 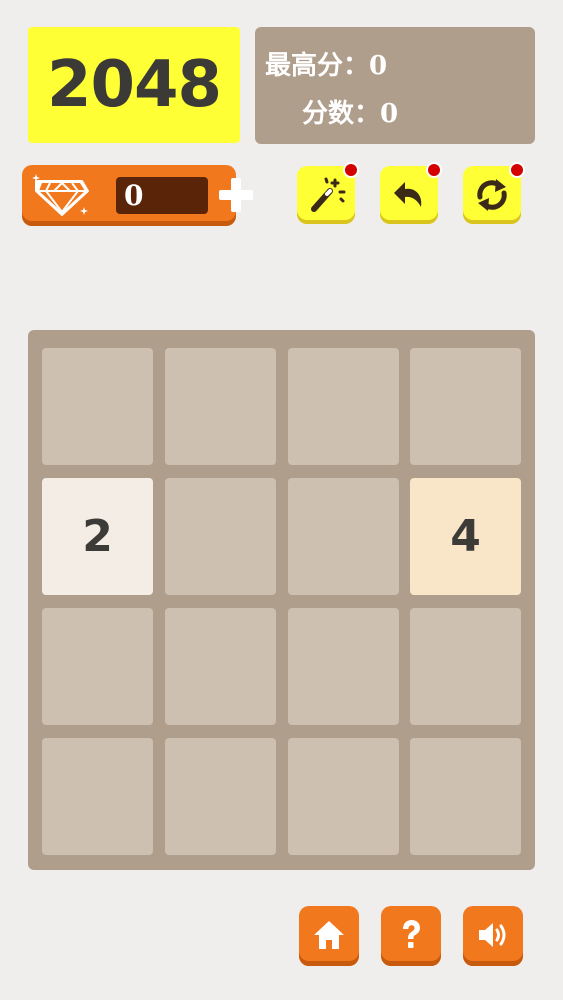 I want to click on sound-icon, so click(x=492, y=935).